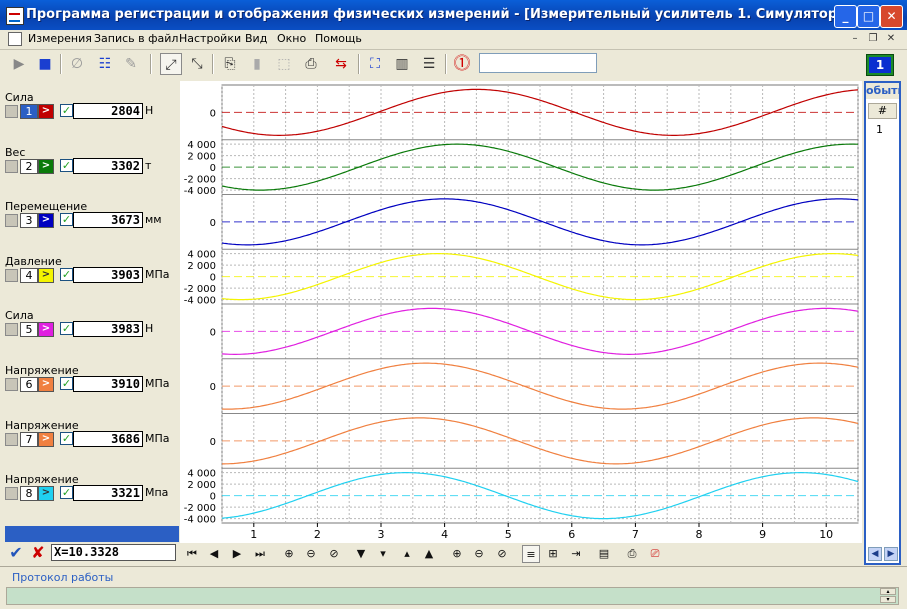 The width and height of the screenshot is (907, 609). I want to click on save-chart-icon: ⎚, so click(655, 554).